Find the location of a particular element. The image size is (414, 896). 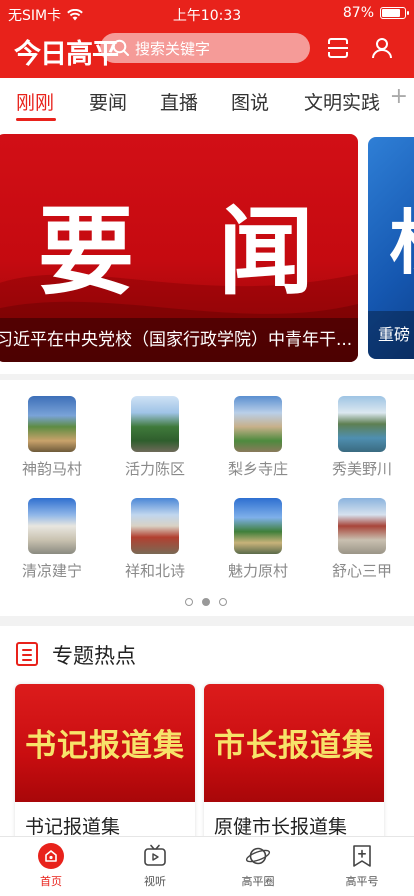

battery-icon is located at coordinates (394, 13).